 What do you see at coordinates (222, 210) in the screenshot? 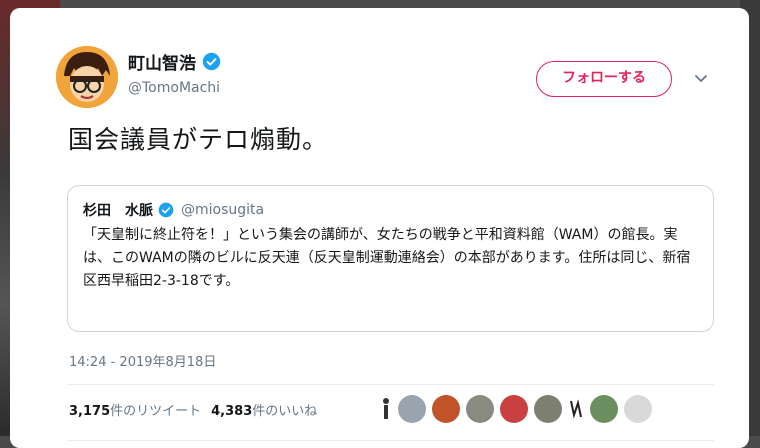
I see `quoted-handle: @miosugita` at bounding box center [222, 210].